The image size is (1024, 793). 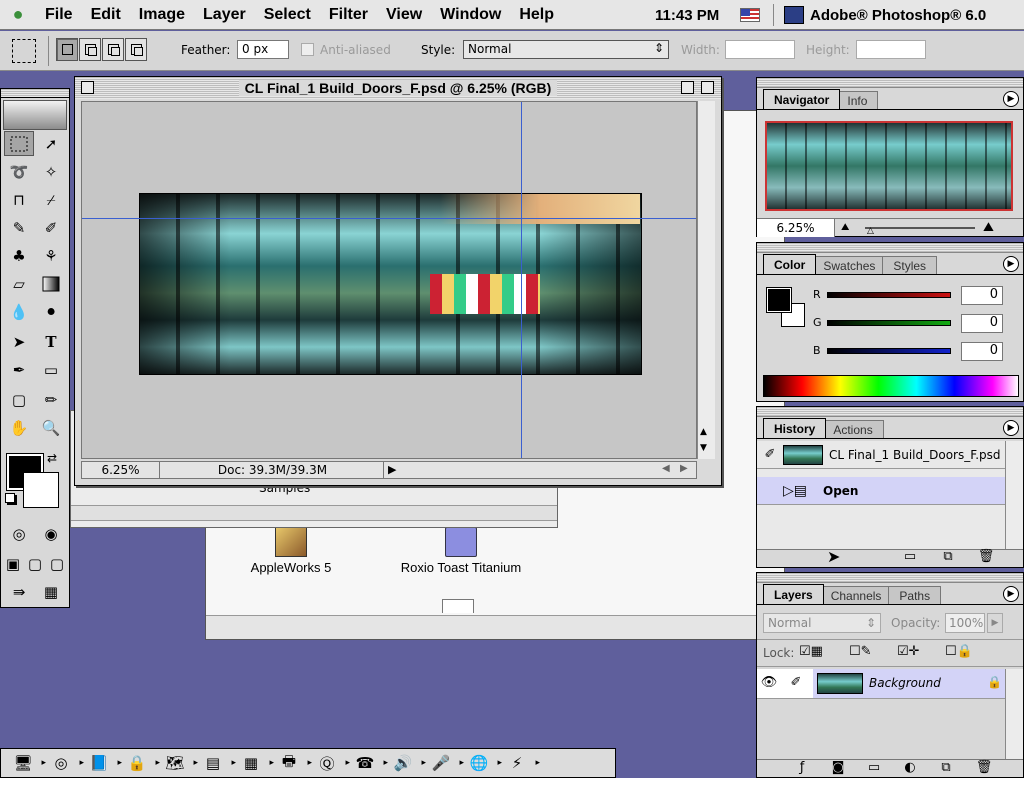 What do you see at coordinates (19, 199) in the screenshot?
I see `crop-tool-icon: ⊓` at bounding box center [19, 199].